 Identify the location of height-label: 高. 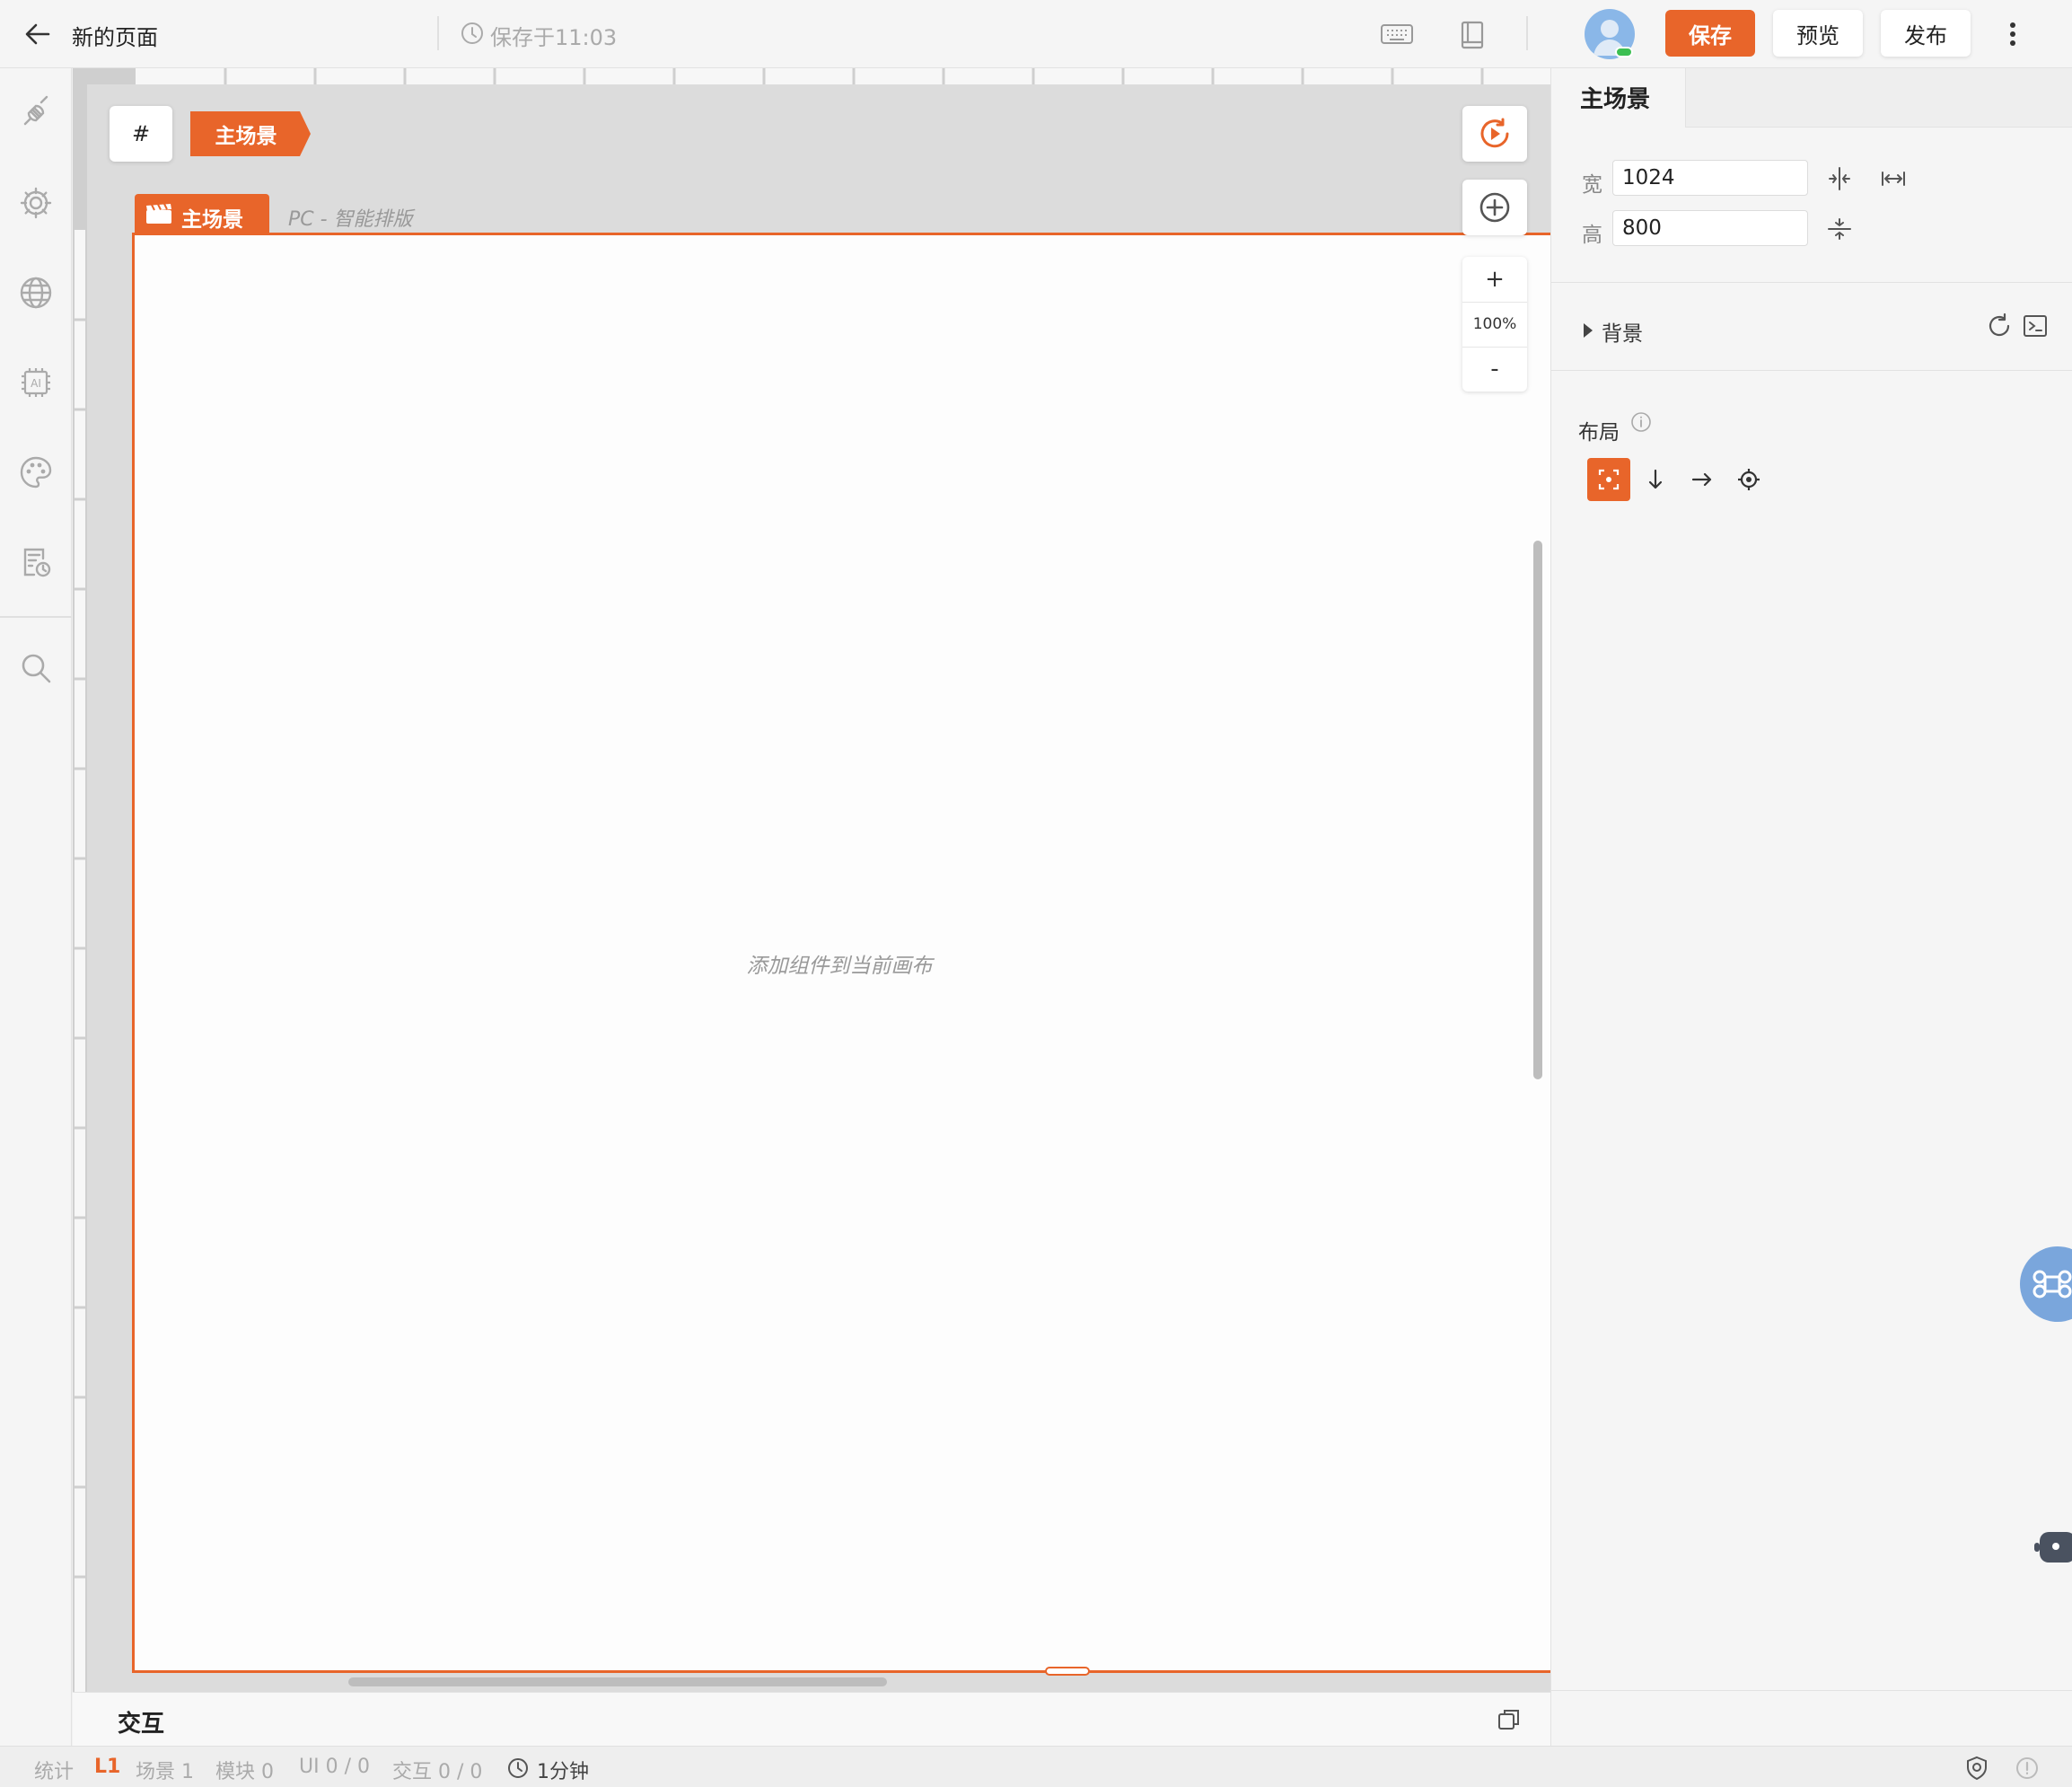
(1592, 235).